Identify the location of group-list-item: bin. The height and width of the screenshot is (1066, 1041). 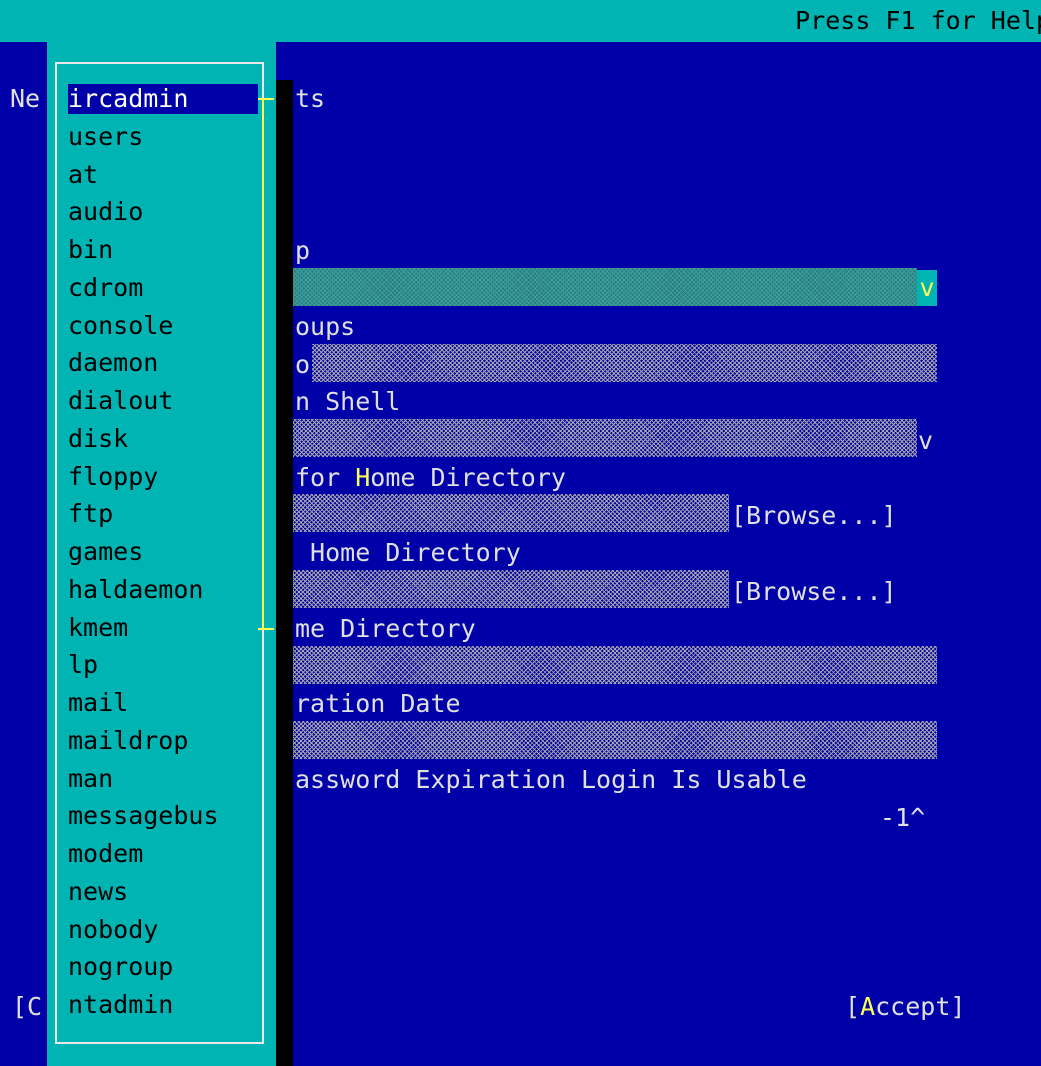
(90, 250).